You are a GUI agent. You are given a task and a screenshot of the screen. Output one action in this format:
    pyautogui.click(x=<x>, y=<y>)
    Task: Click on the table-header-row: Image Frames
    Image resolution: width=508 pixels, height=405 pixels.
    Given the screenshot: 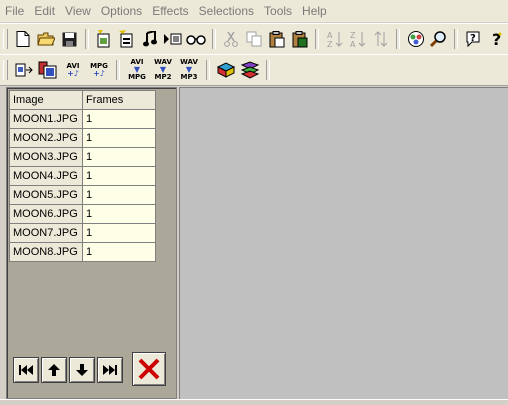 What is the action you would take?
    pyautogui.click(x=82, y=100)
    